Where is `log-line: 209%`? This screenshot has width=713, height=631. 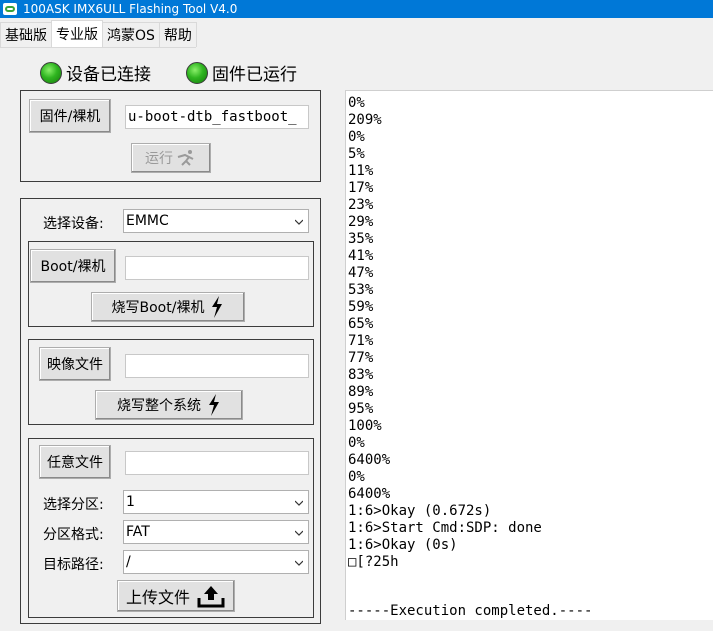 log-line: 209% is located at coordinates (365, 120).